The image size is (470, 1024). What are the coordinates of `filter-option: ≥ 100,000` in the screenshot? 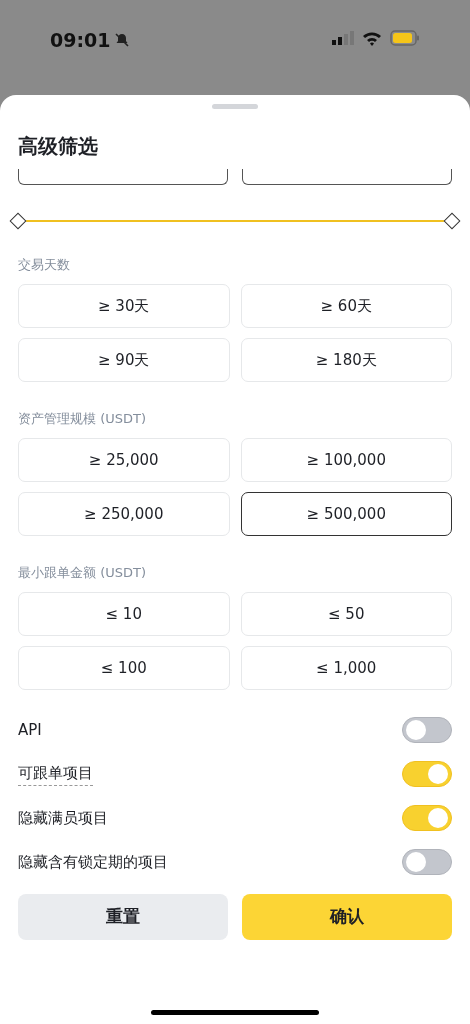 It's located at (346, 460).